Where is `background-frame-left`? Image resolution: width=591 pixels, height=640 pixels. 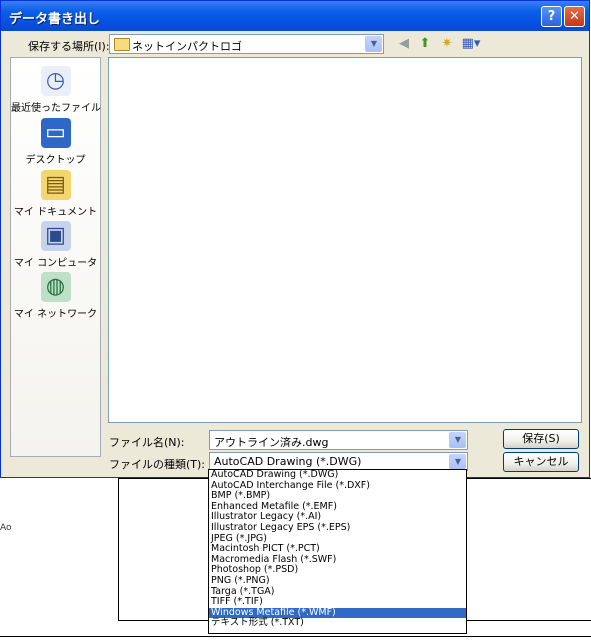 background-frame-left is located at coordinates (118, 549).